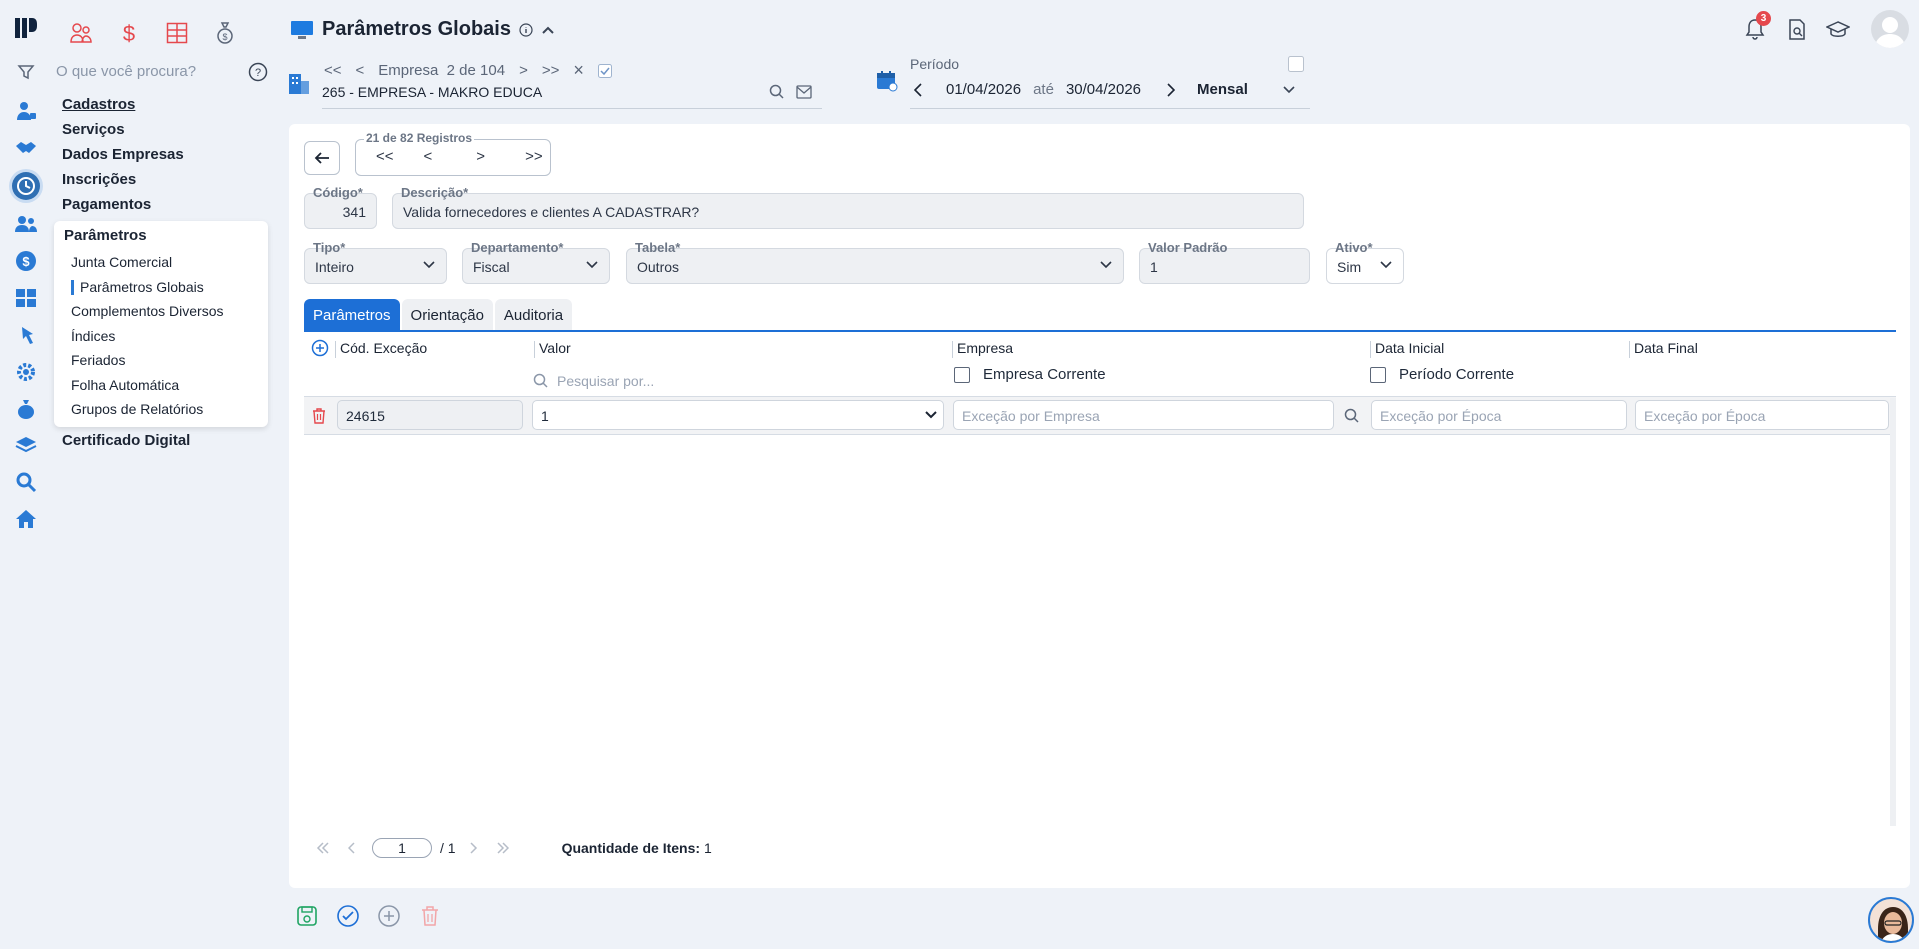  Describe the element at coordinates (368, 916) in the screenshot. I see `footer-actions` at that location.